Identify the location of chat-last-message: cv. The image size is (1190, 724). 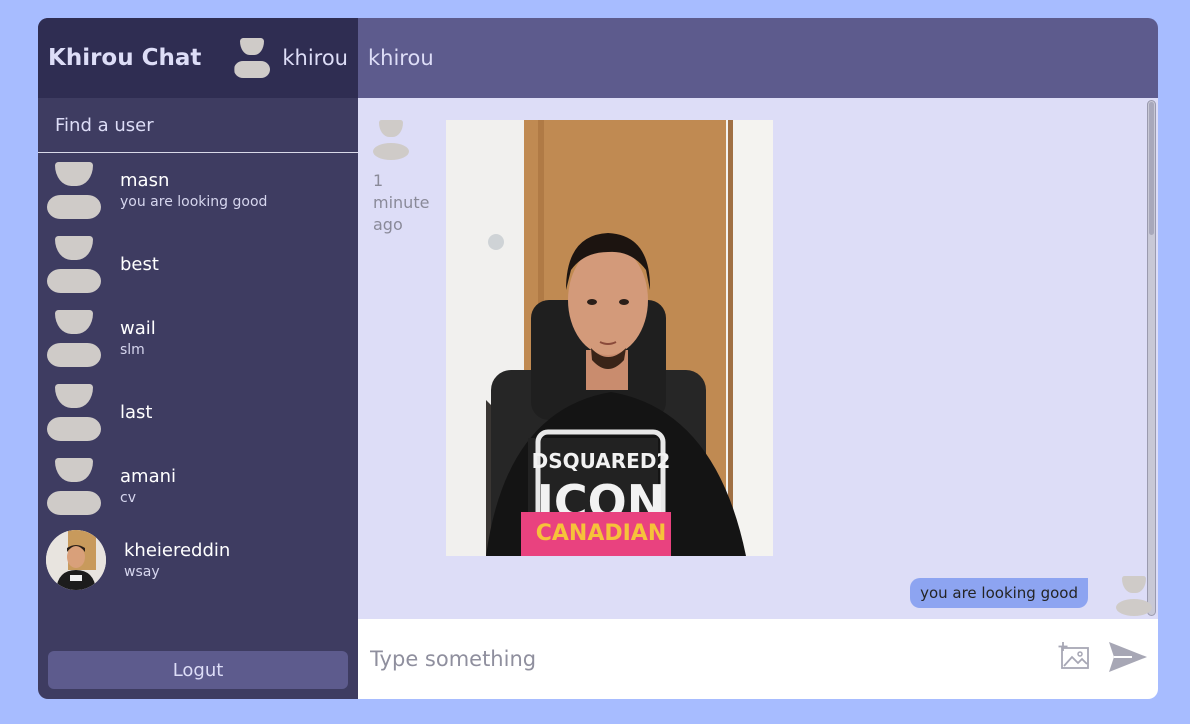
(128, 498).